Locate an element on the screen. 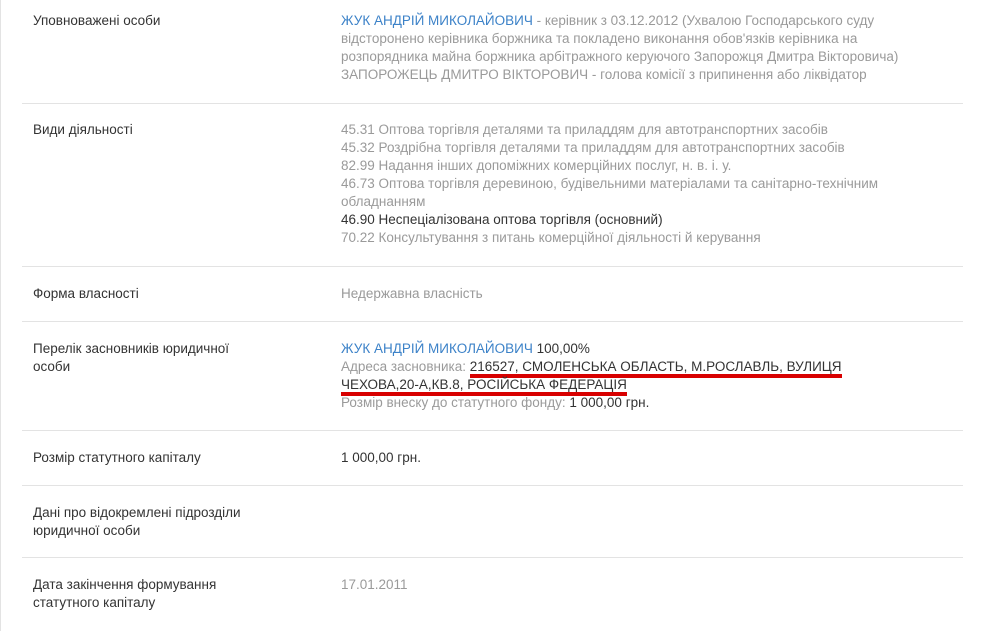 Image resolution: width=991 pixels, height=631 pixels. contribution-value: 1 000,00 грн. is located at coordinates (609, 402).